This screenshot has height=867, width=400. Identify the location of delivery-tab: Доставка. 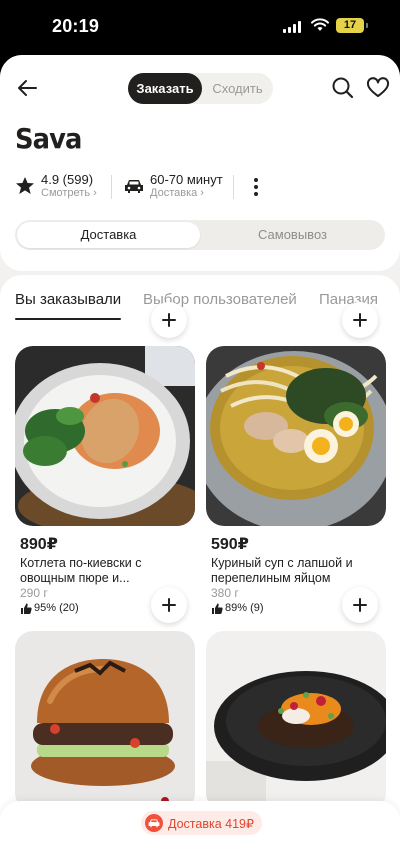
(108, 235).